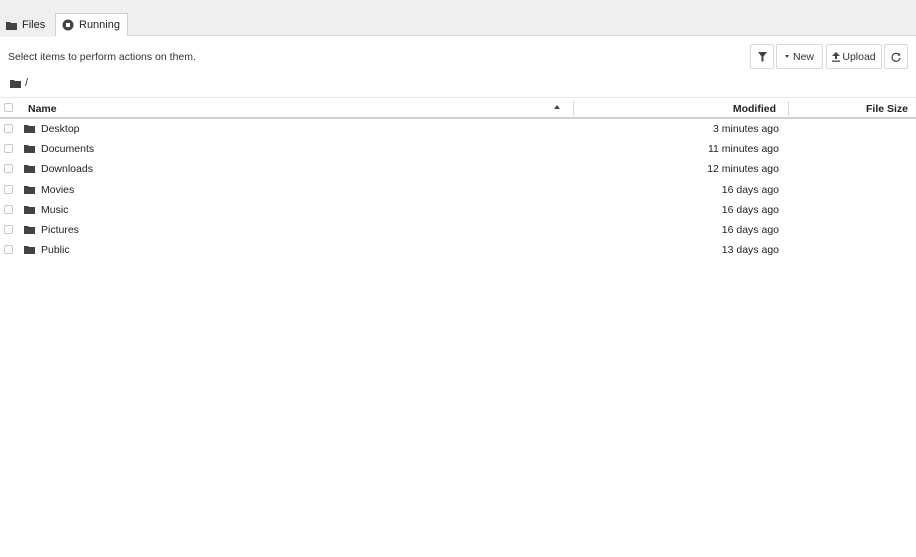  Describe the element at coordinates (743, 149) in the screenshot. I see `file-modified: 11 minutes ago` at that location.